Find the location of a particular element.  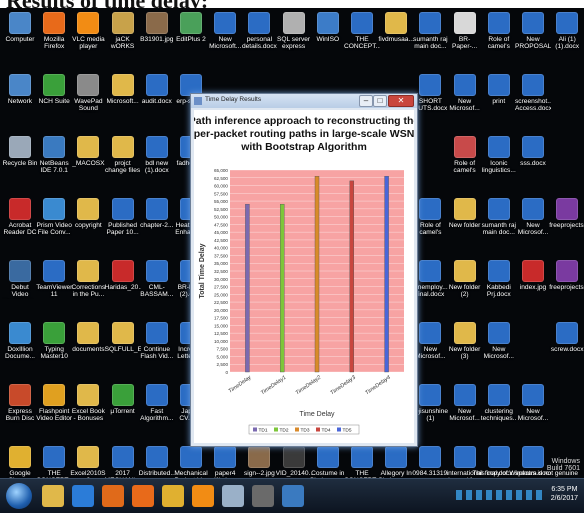

desktop-icon: Network is located at coordinates (20, 102).